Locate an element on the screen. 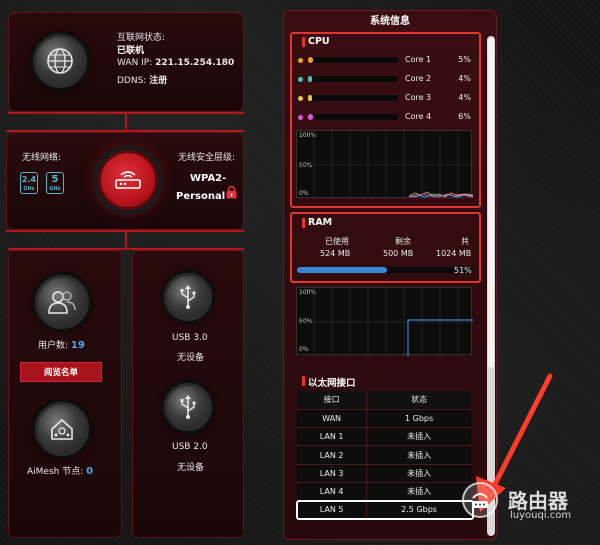 The image size is (600, 545). ram-used-value: 524 MB is located at coordinates (335, 253).